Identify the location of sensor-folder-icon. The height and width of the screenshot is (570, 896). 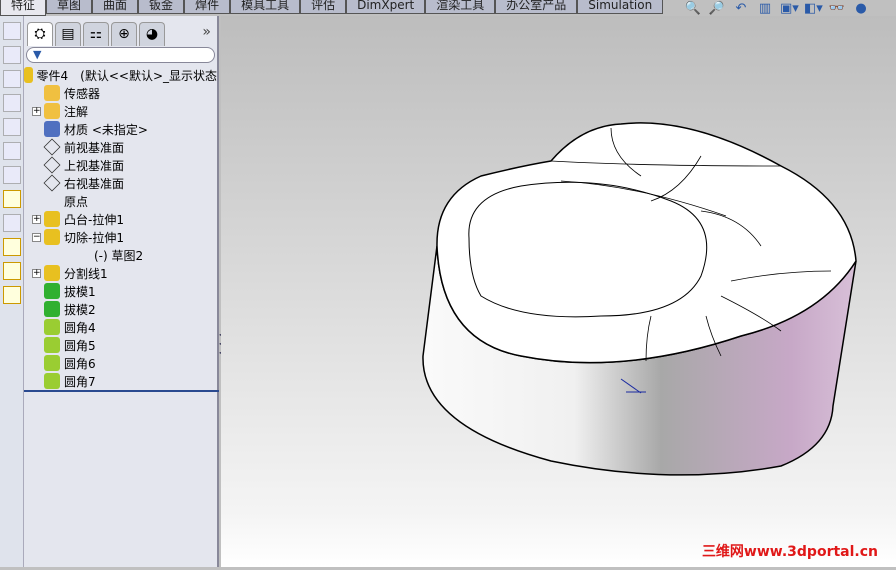
(52, 93).